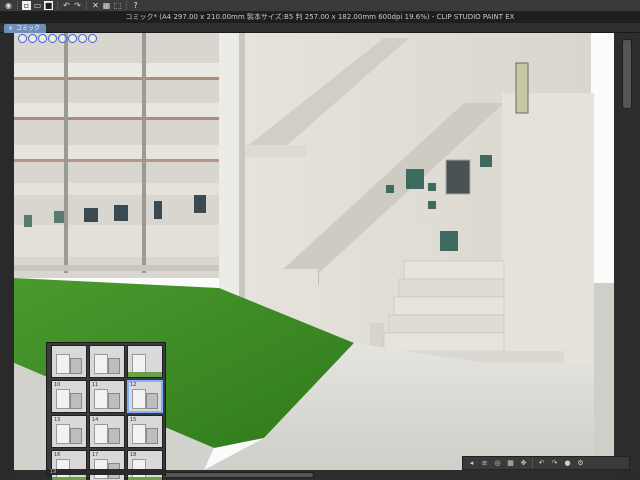 The height and width of the screenshot is (480, 640). What do you see at coordinates (72, 38) in the screenshot?
I see `move-xy-icon` at bounding box center [72, 38].